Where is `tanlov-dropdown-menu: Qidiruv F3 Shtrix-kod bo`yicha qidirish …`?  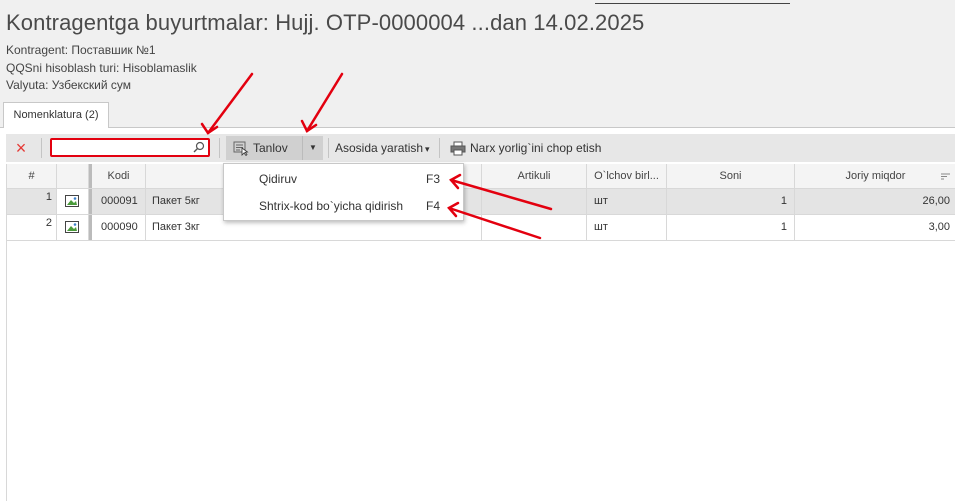 tanlov-dropdown-menu: Qidiruv F3 Shtrix-kod bo`yicha qidirish … is located at coordinates (343, 192).